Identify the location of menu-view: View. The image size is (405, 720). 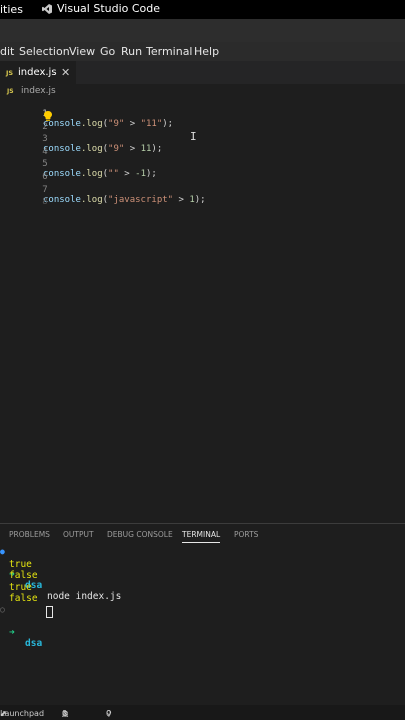
(82, 51).